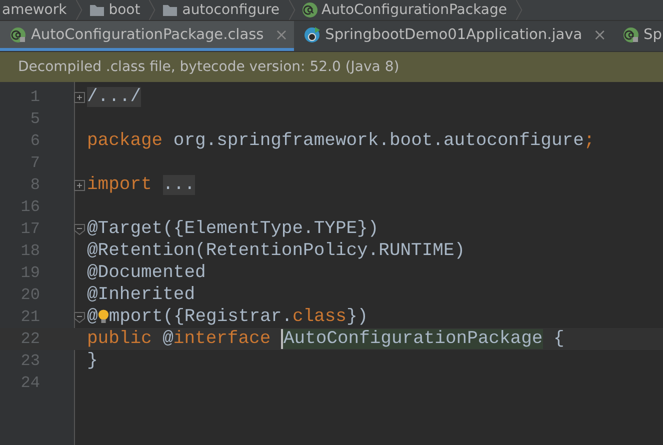  What do you see at coordinates (415, 10) in the screenshot?
I see `breadcrumb-item: AutoConfigurationPackage` at bounding box center [415, 10].